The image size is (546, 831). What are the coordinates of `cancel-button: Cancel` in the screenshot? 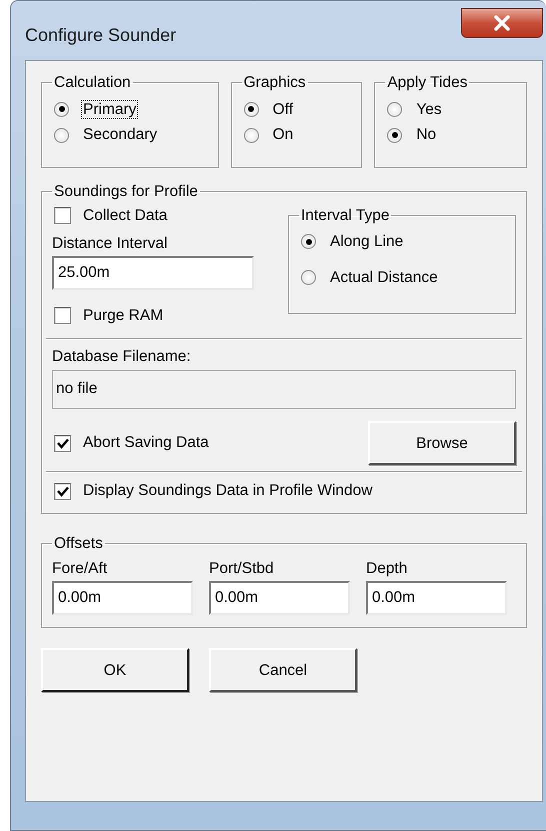 It's located at (283, 670).